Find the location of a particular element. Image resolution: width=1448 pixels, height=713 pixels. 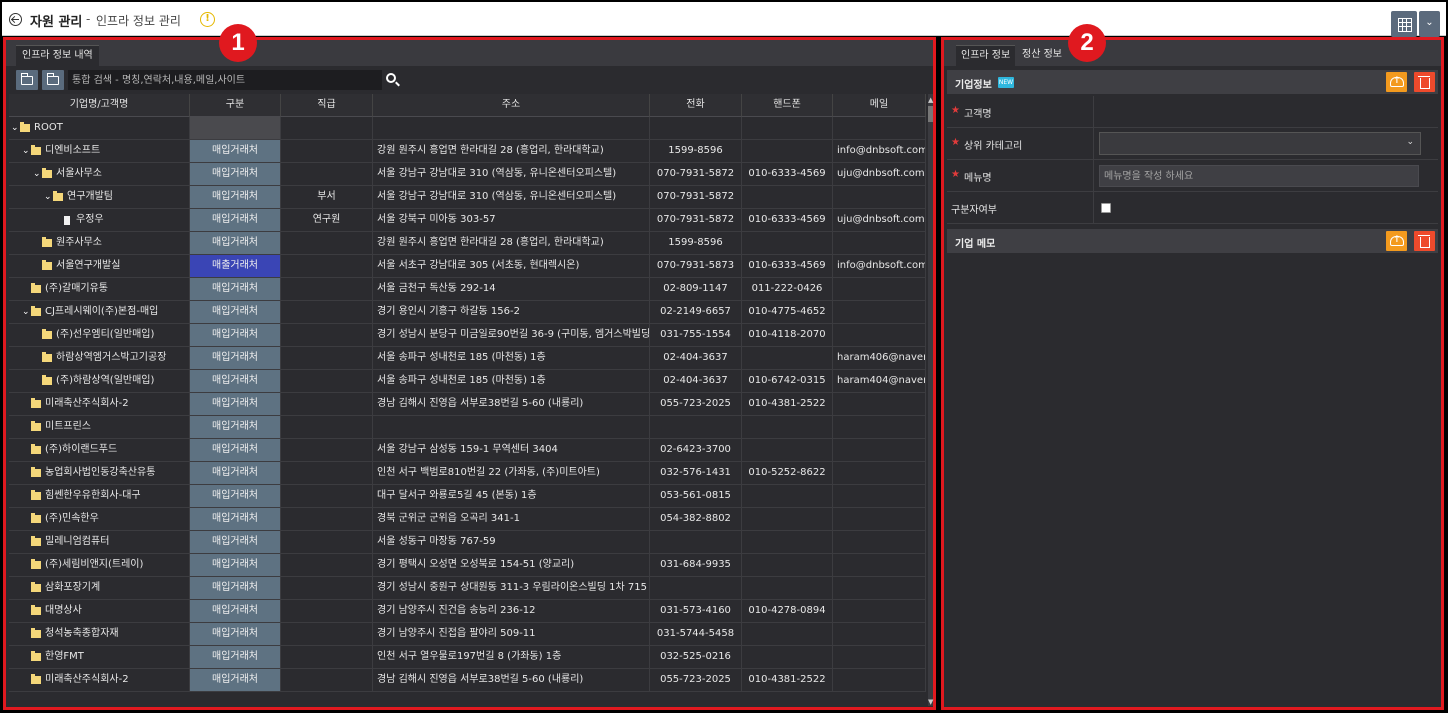

tree-node-label: (주)선우엠티(일반매입) is located at coordinates (105, 334).